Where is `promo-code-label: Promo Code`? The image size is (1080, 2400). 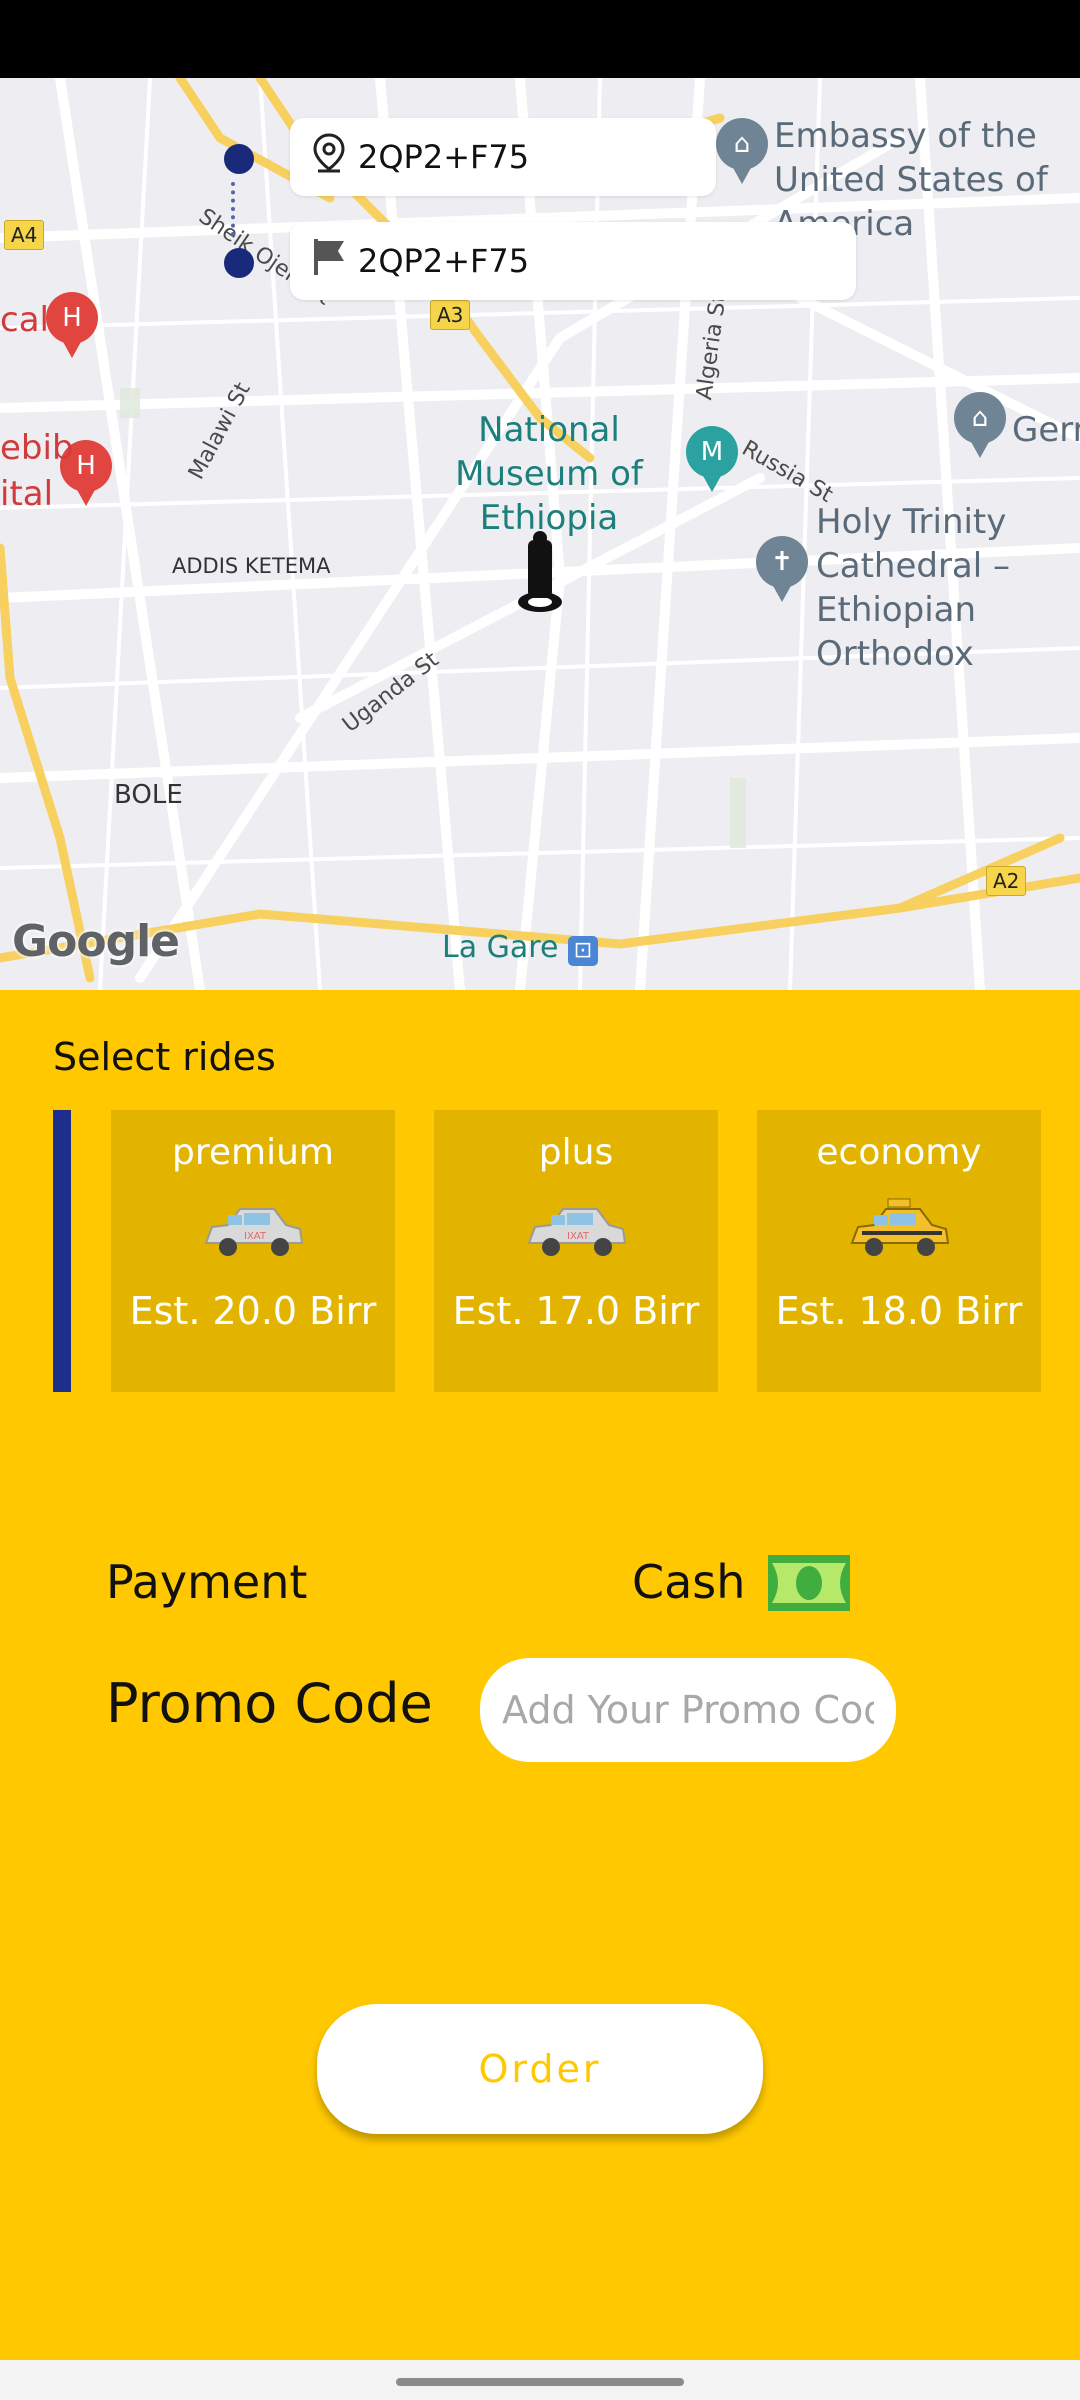 promo-code-label: Promo Code is located at coordinates (269, 1703).